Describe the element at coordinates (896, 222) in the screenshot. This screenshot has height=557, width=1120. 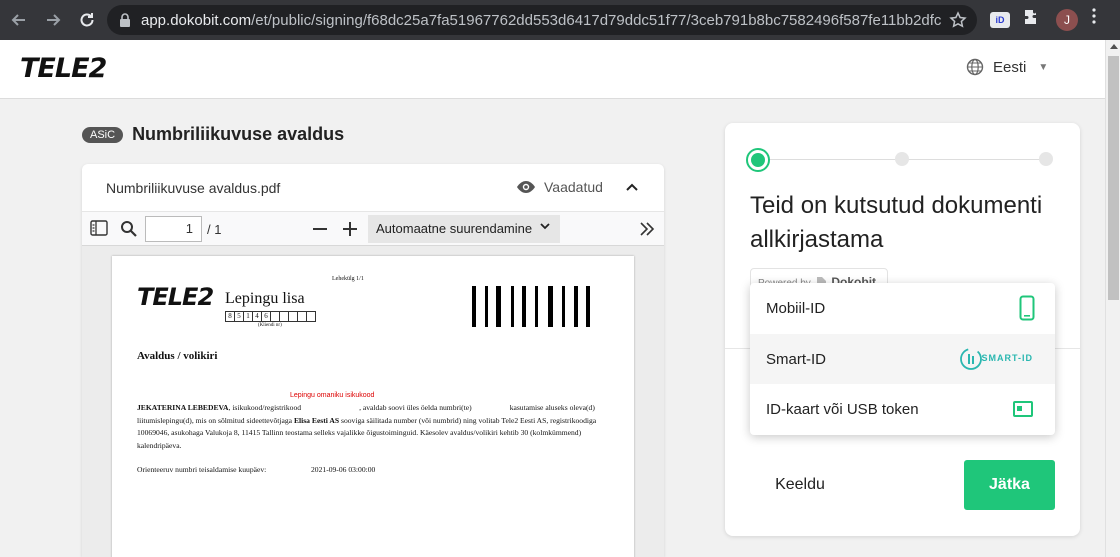
I see `signing-heading: Teid on kutsutud dokumenti allkirjastama` at that location.